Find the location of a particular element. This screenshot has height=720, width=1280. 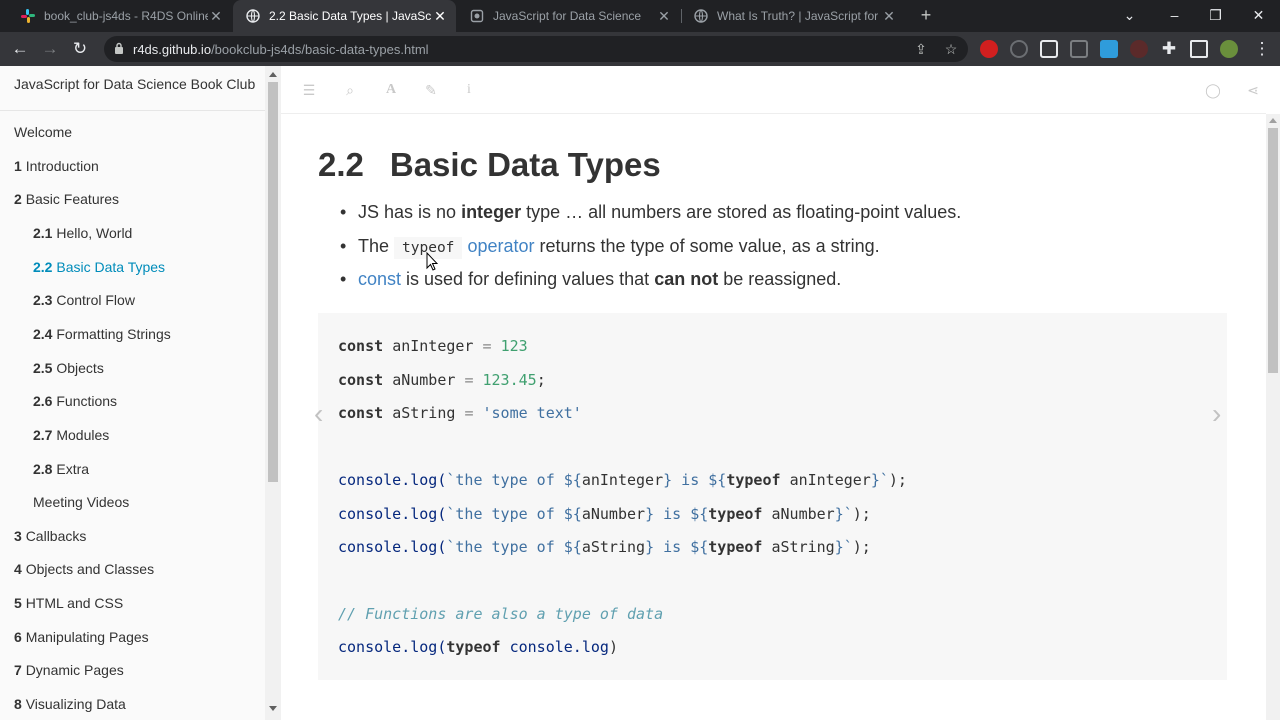

sidebar-item-control-flow: 2.3 Control Flow is located at coordinates (84, 300).